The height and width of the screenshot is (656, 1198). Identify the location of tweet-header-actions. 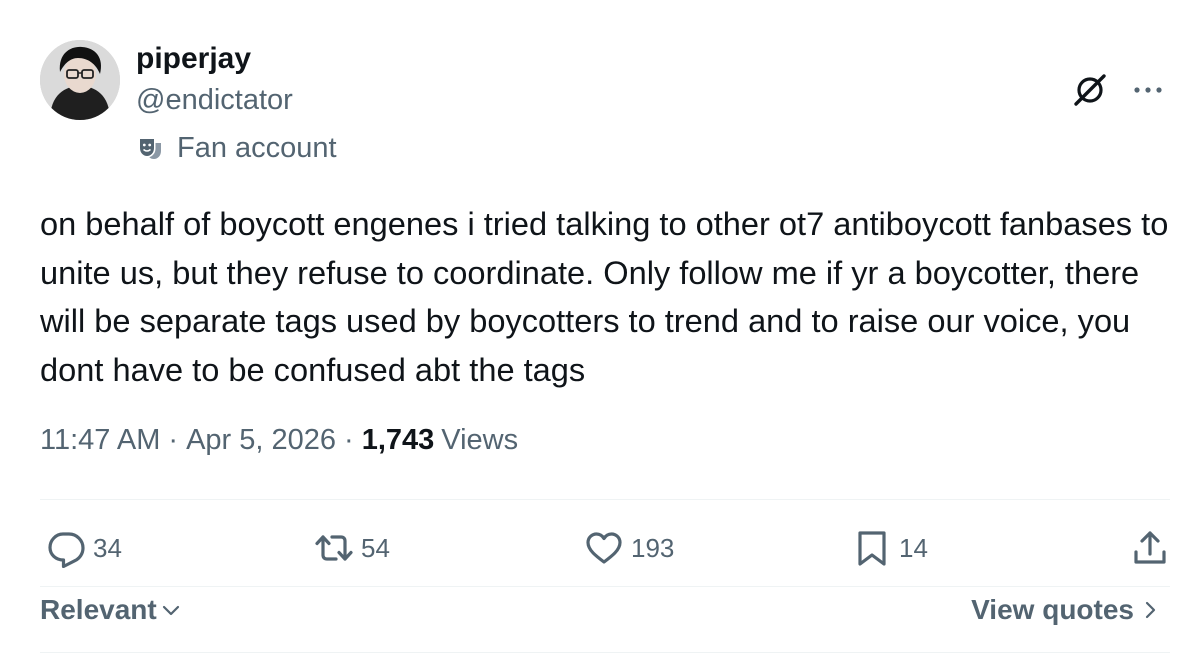
(1119, 90).